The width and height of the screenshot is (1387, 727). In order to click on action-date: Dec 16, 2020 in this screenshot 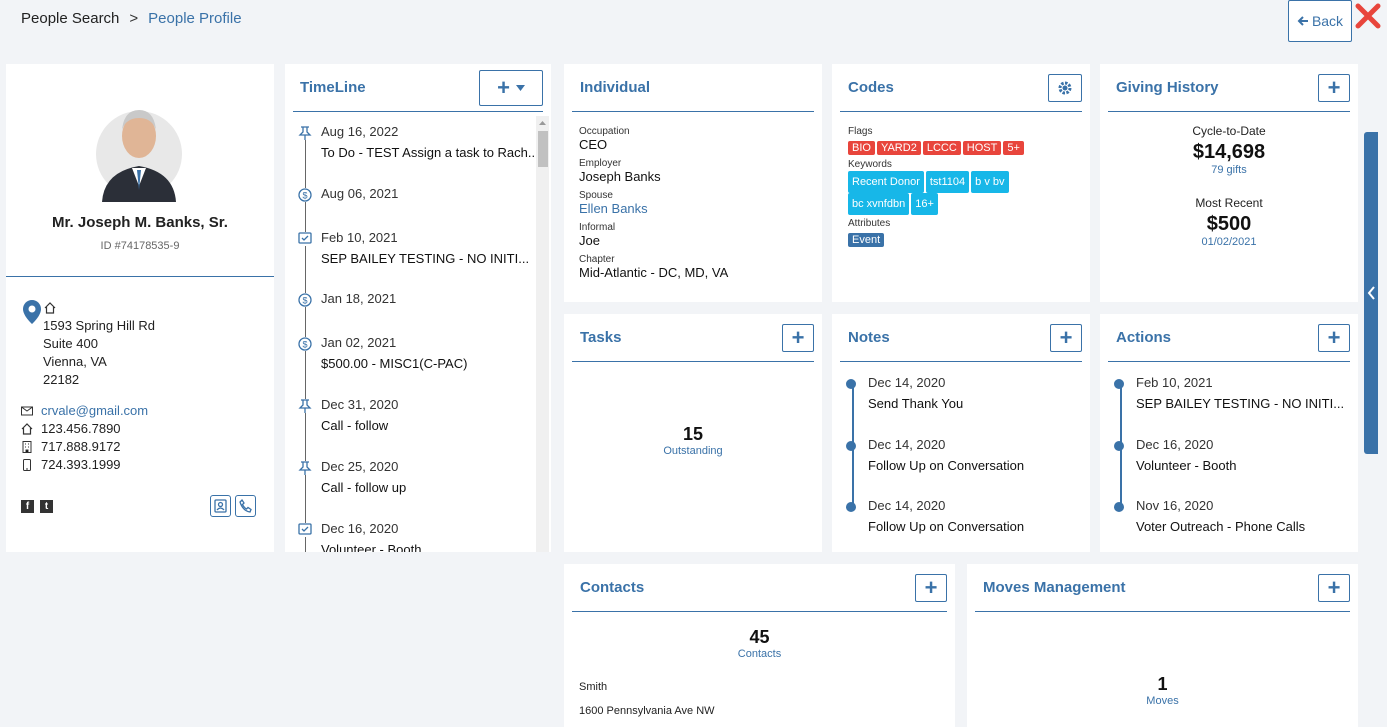, I will do `click(1175, 444)`.